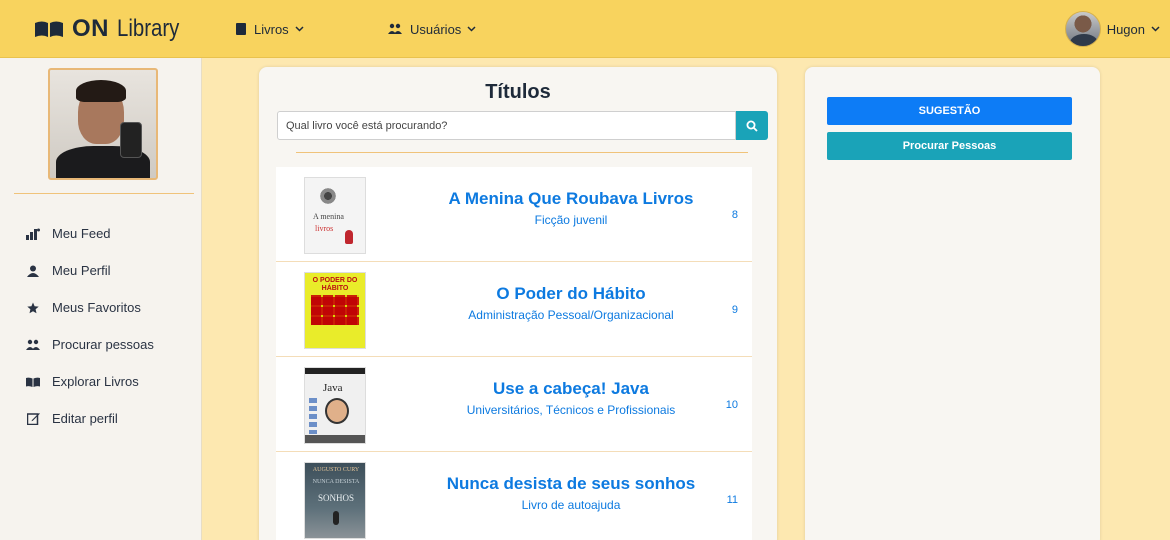  I want to click on book-genre-link: Administração Pessoal/Organizacional, so click(571, 315).